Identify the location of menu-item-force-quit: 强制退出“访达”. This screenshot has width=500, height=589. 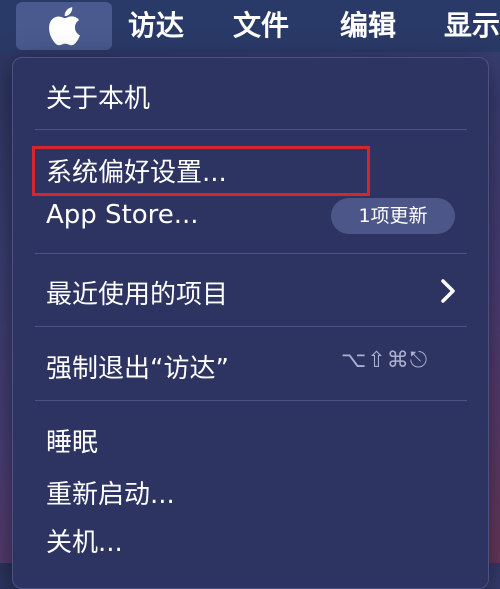
(137, 366).